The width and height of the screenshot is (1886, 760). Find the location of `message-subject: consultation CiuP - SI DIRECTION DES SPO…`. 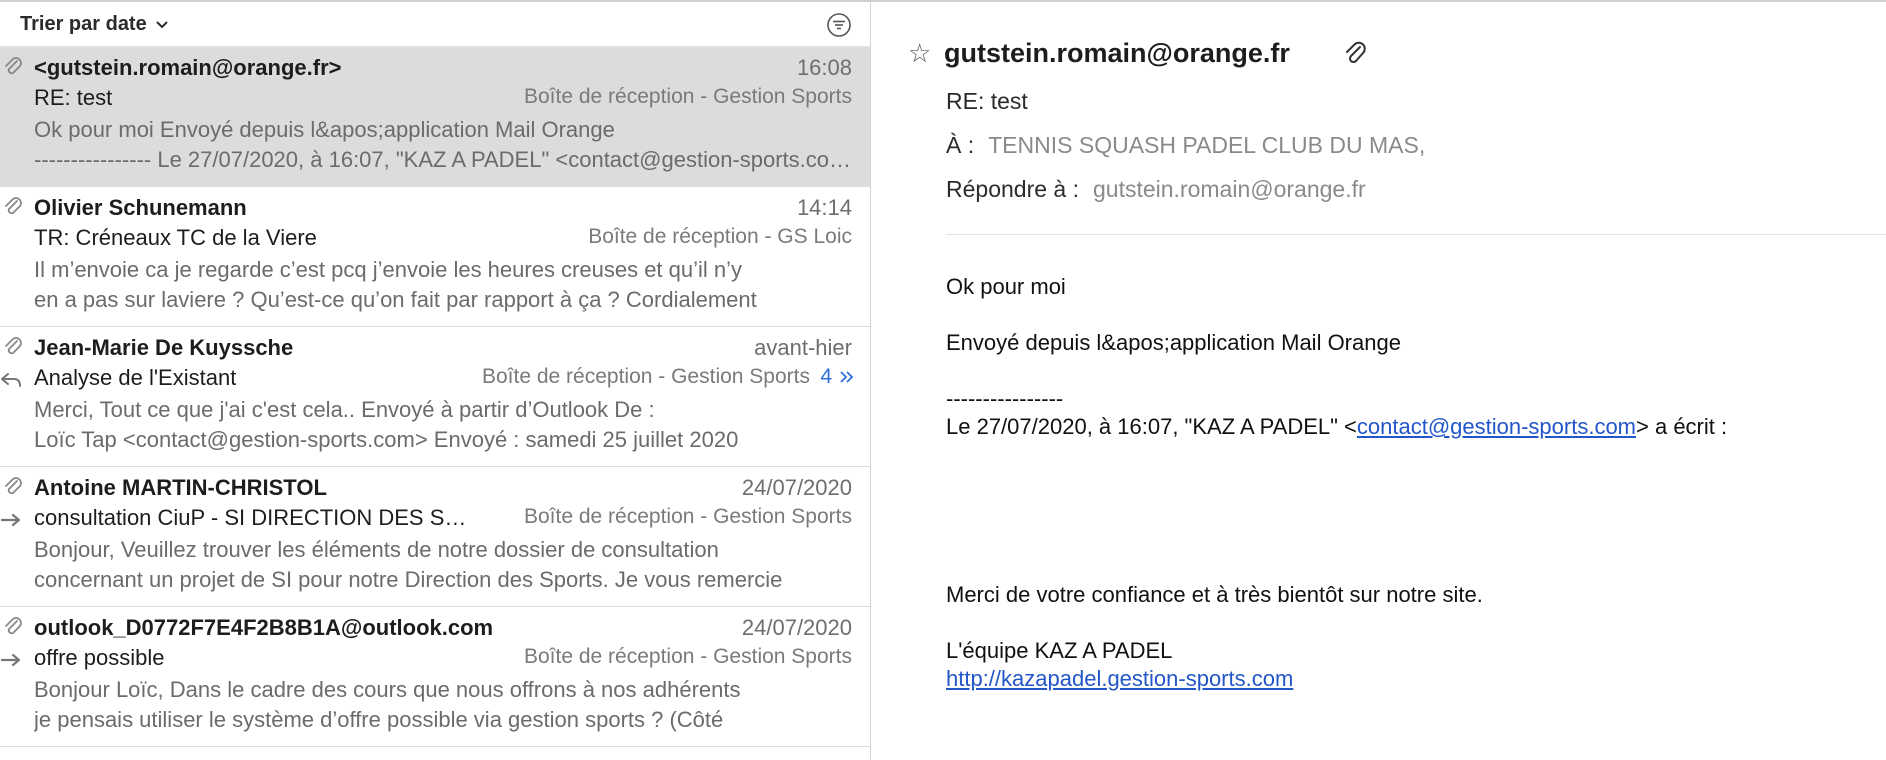

message-subject: consultation CiuP - SI DIRECTION DES SPO… is located at coordinates (254, 517).